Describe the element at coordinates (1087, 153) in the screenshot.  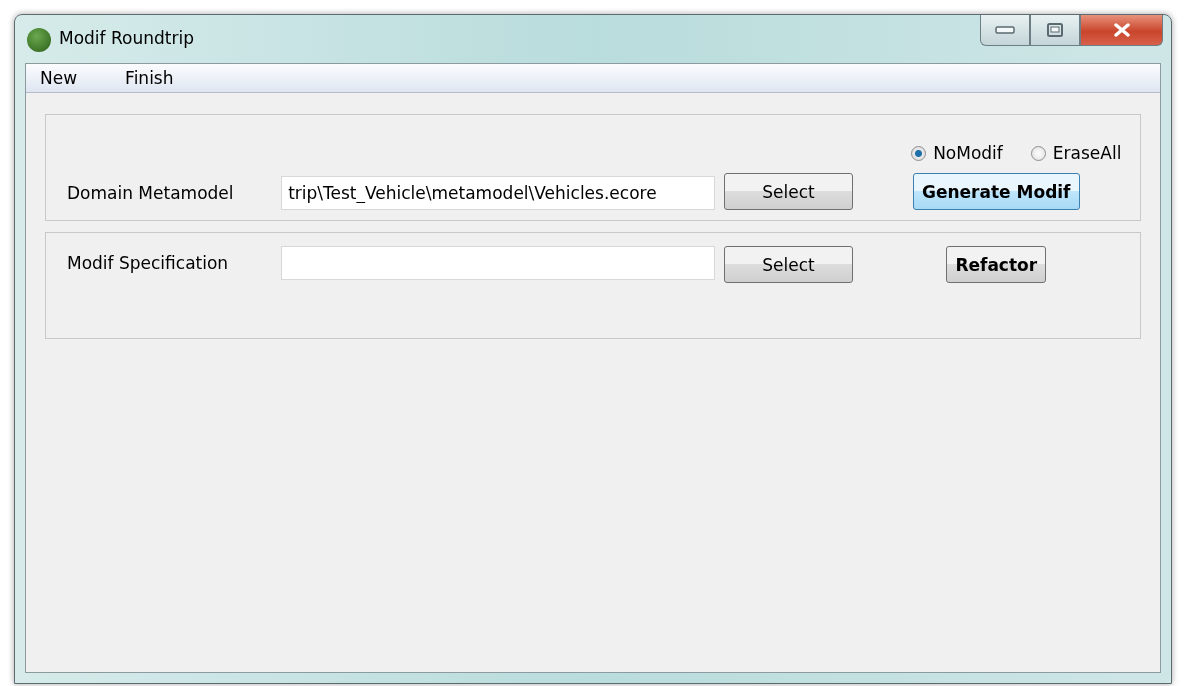
I see `radio-label: EraseAll` at that location.